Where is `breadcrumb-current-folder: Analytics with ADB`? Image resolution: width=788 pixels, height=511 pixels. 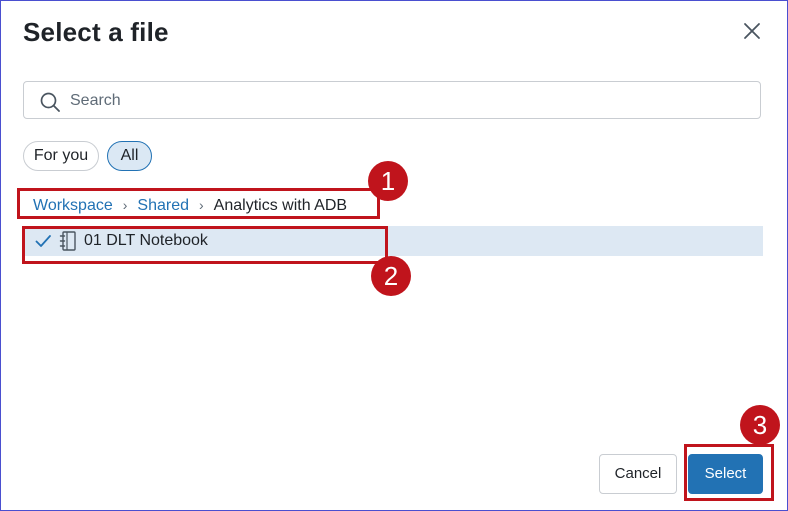 breadcrumb-current-folder: Analytics with ADB is located at coordinates (280, 205).